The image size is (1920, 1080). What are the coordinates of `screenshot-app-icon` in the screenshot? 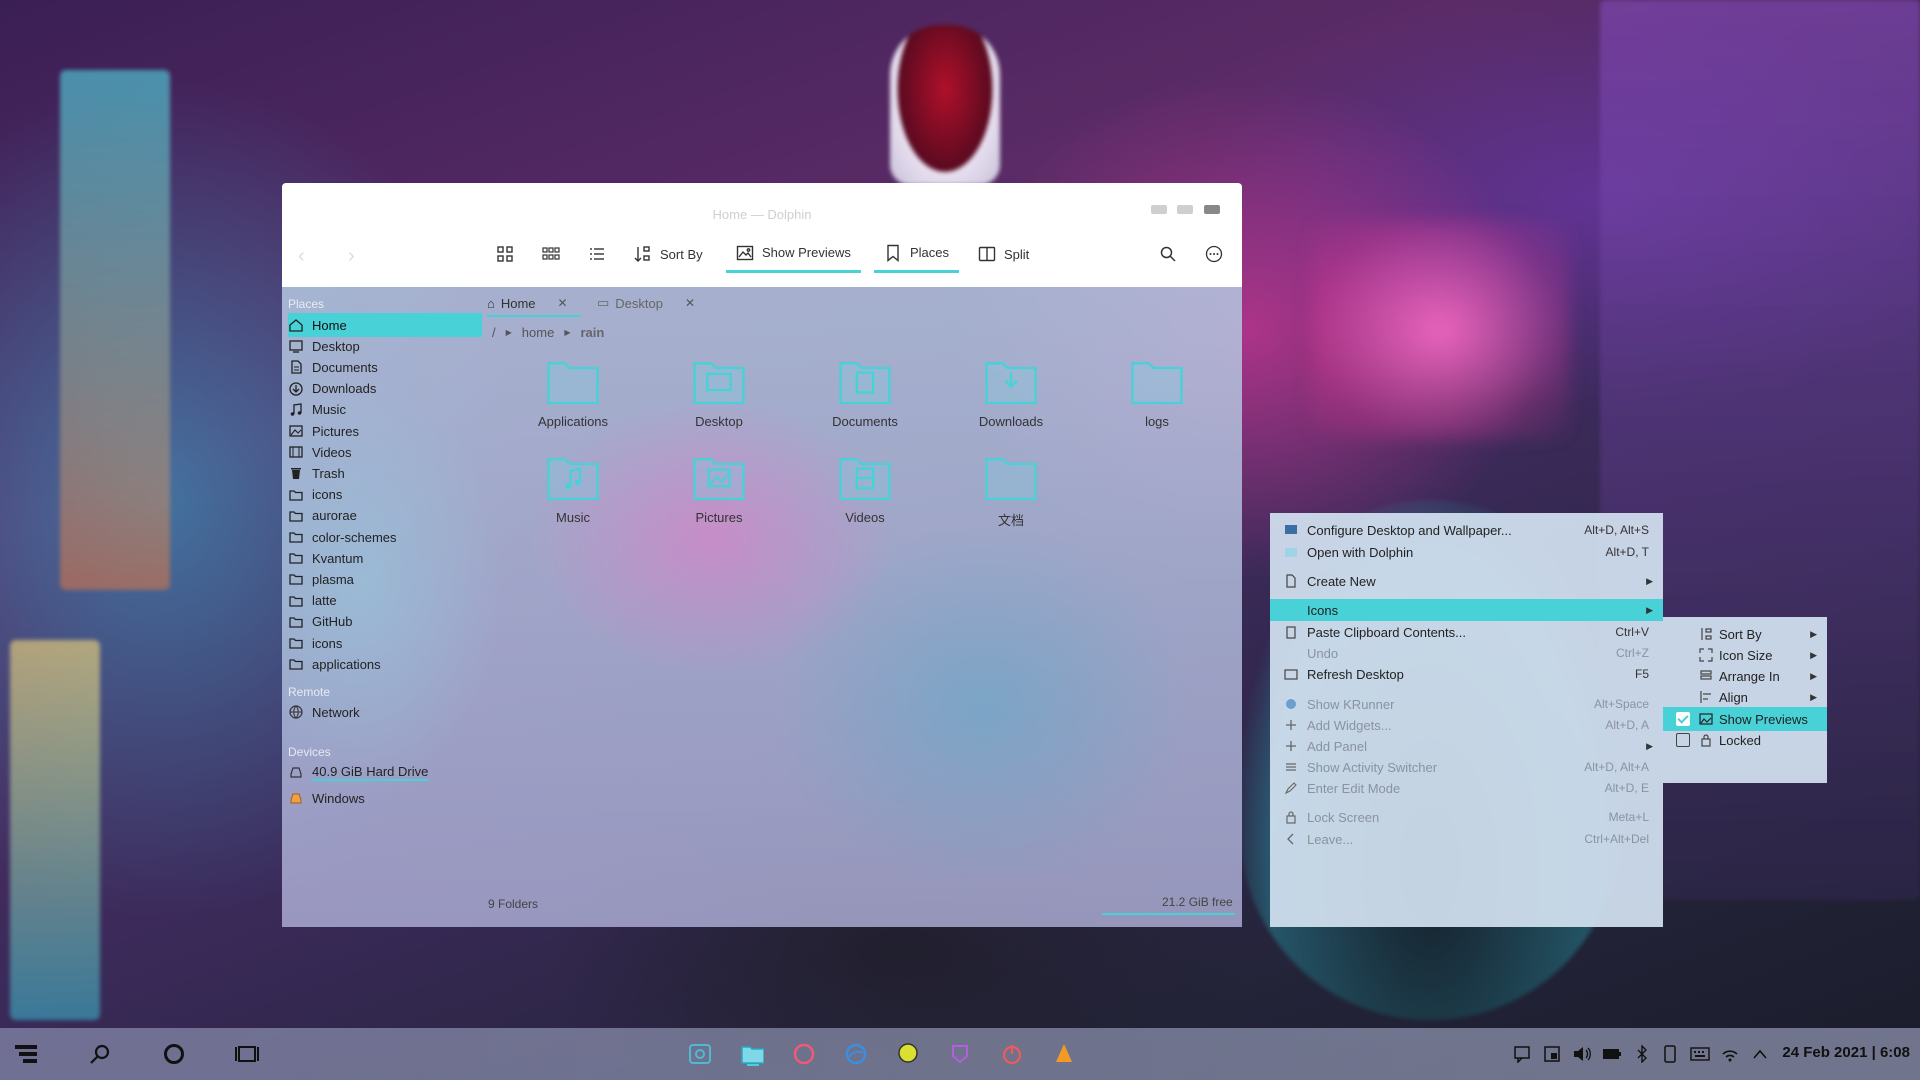 It's located at (700, 1054).